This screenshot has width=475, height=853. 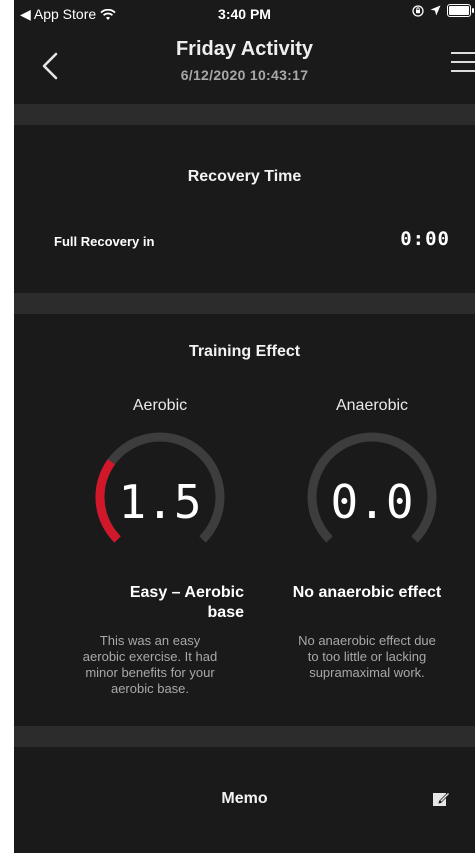 I want to click on aerobic-desc-line: minor benefits for your, so click(x=150, y=672).